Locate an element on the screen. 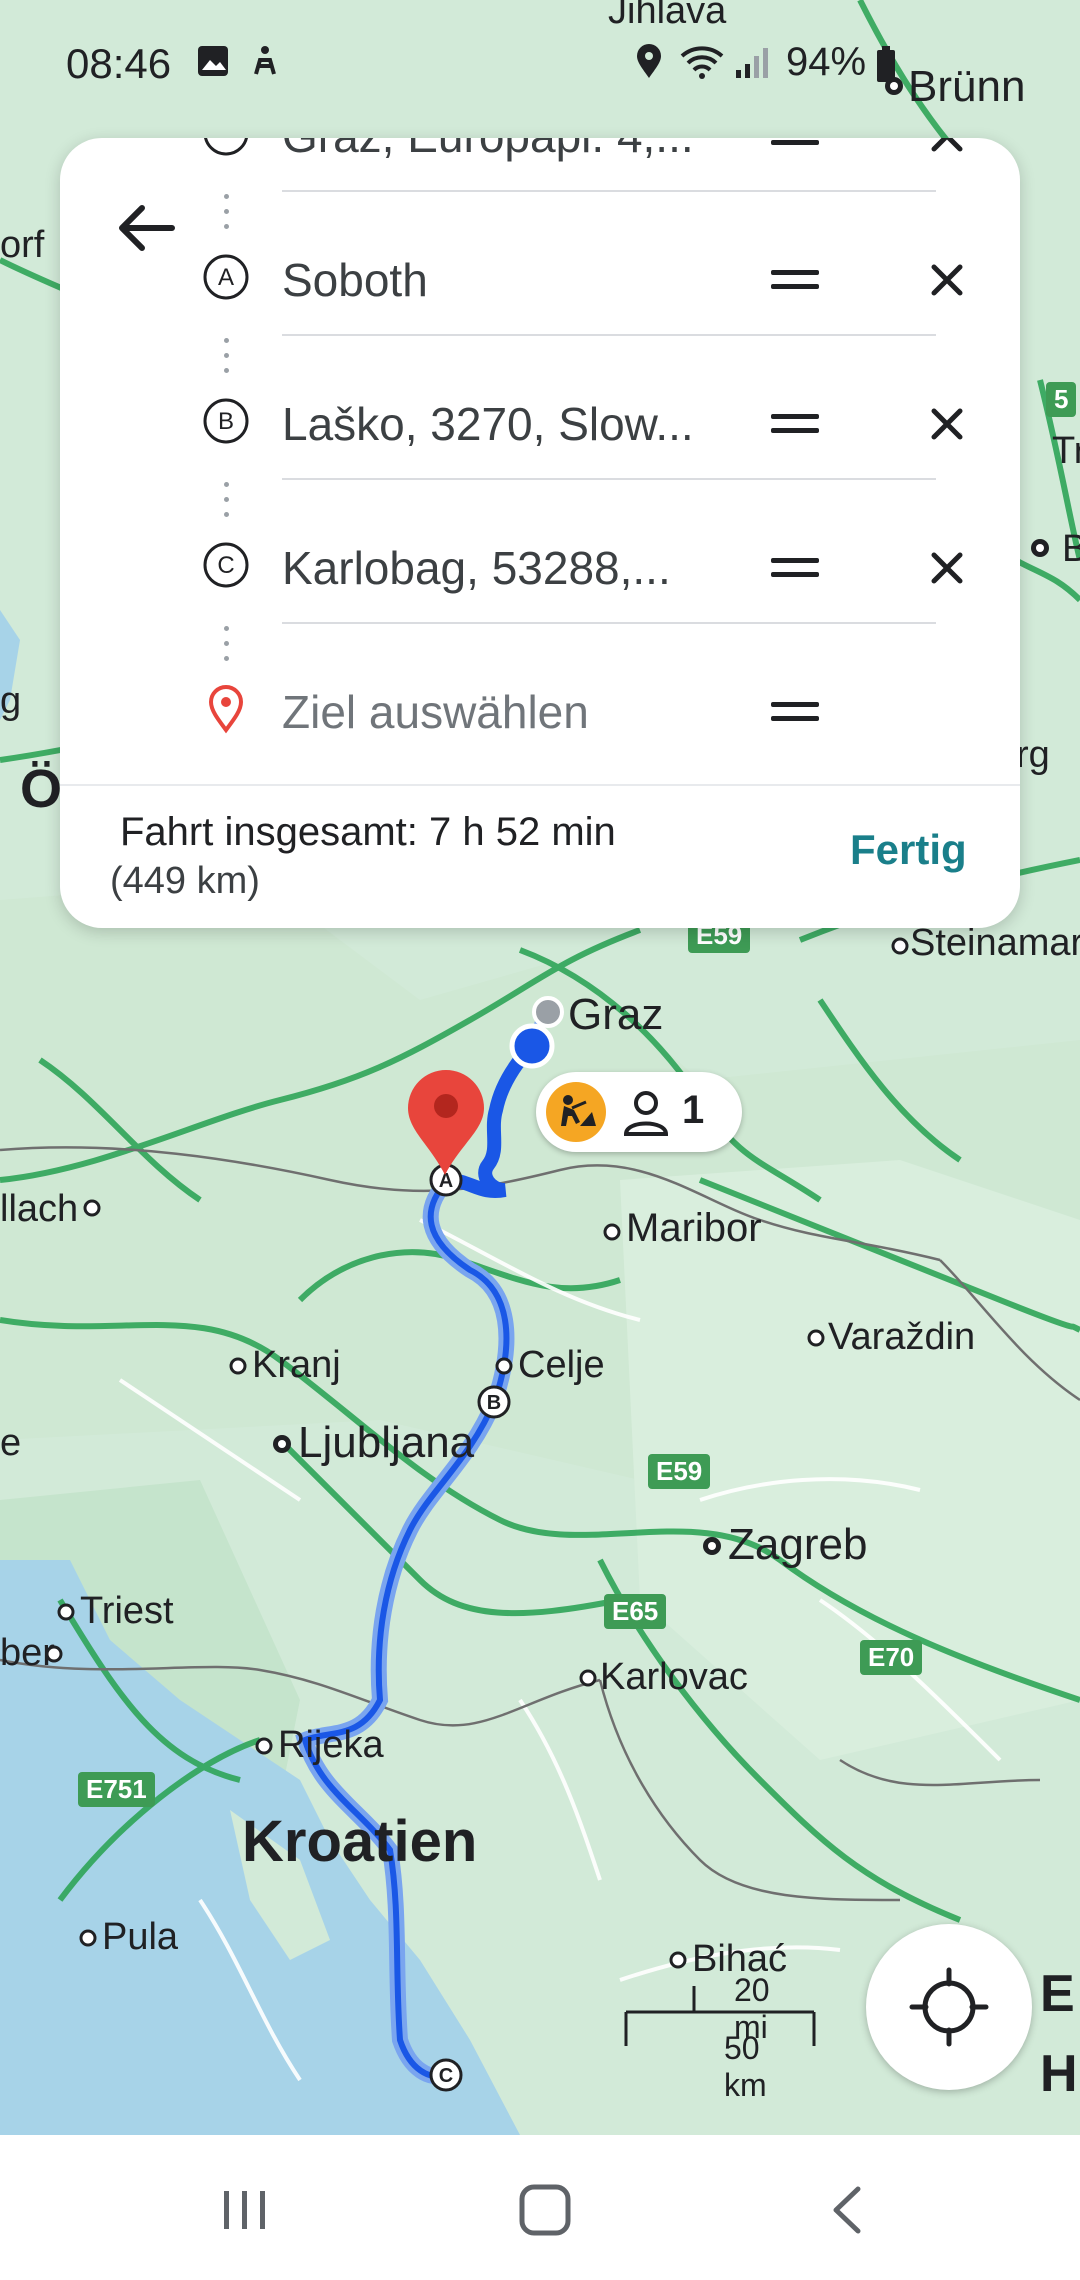 This screenshot has width=1080, height=2280. map-label-lach: llach is located at coordinates (39, 1209).